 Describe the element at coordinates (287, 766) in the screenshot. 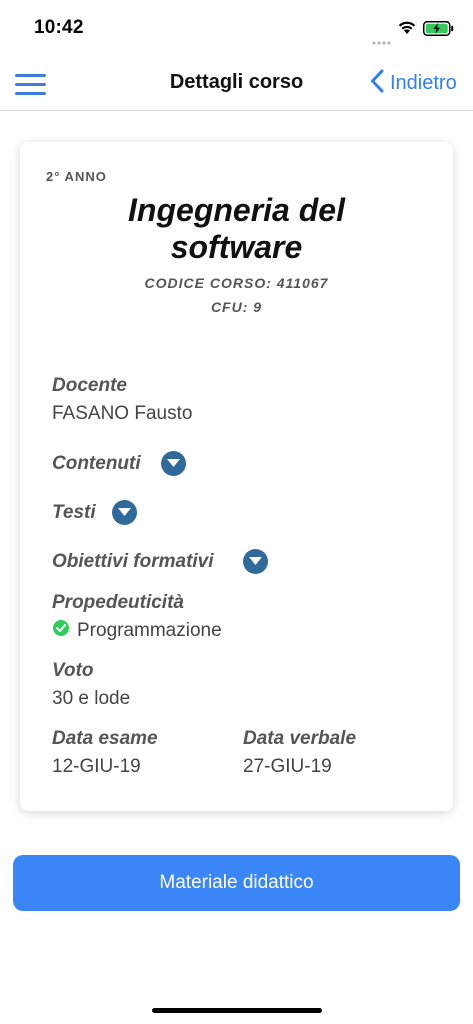

I see `record-date-value: 27-GIU-19` at that location.